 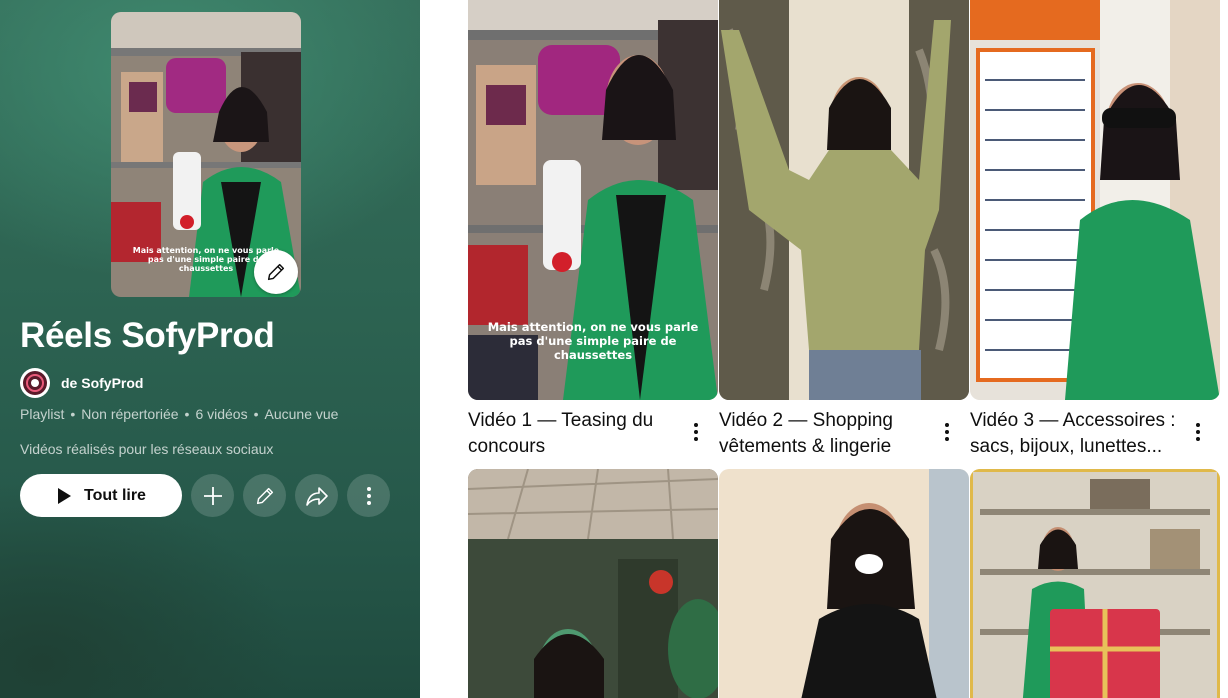 I want to click on video-1-caption-line-2: pas d'une simple paire de, so click(x=593, y=341).